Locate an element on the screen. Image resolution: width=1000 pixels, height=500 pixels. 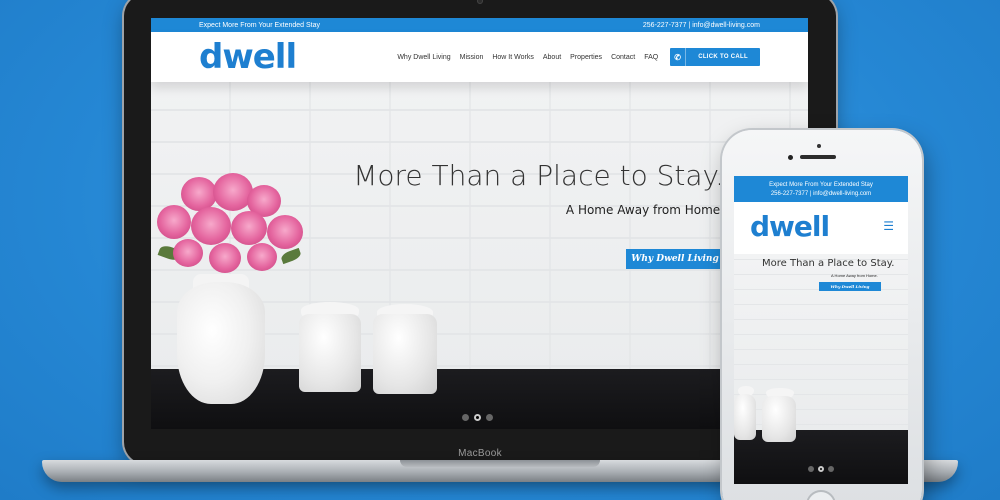
vase is located at coordinates (221, 343).